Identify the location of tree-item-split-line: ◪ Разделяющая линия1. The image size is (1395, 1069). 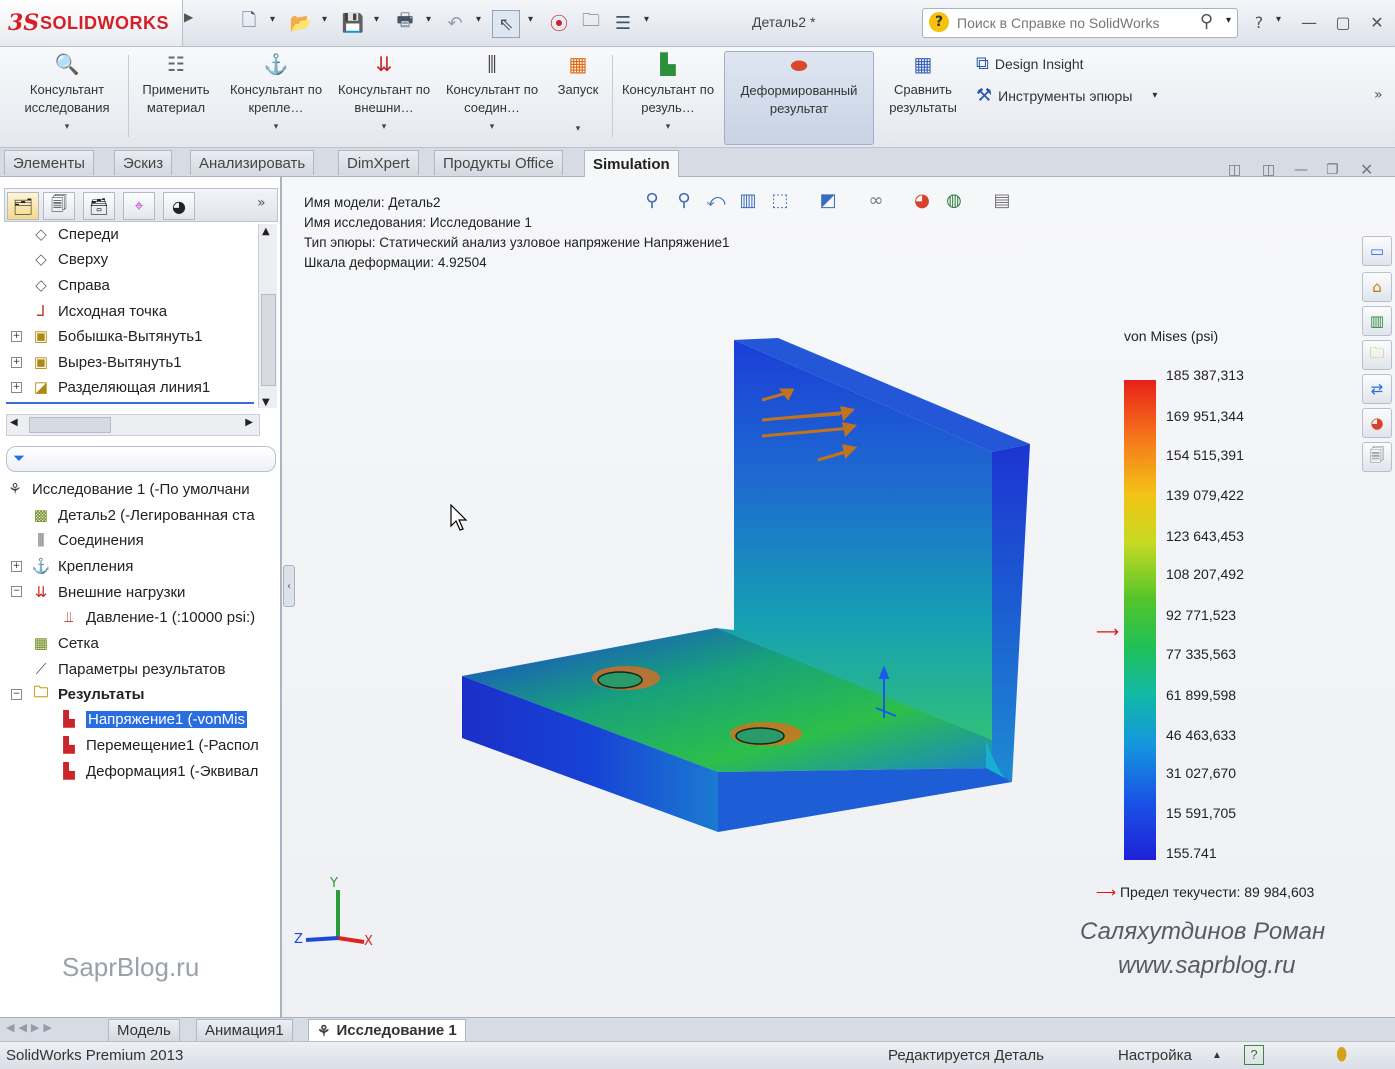
(120, 387).